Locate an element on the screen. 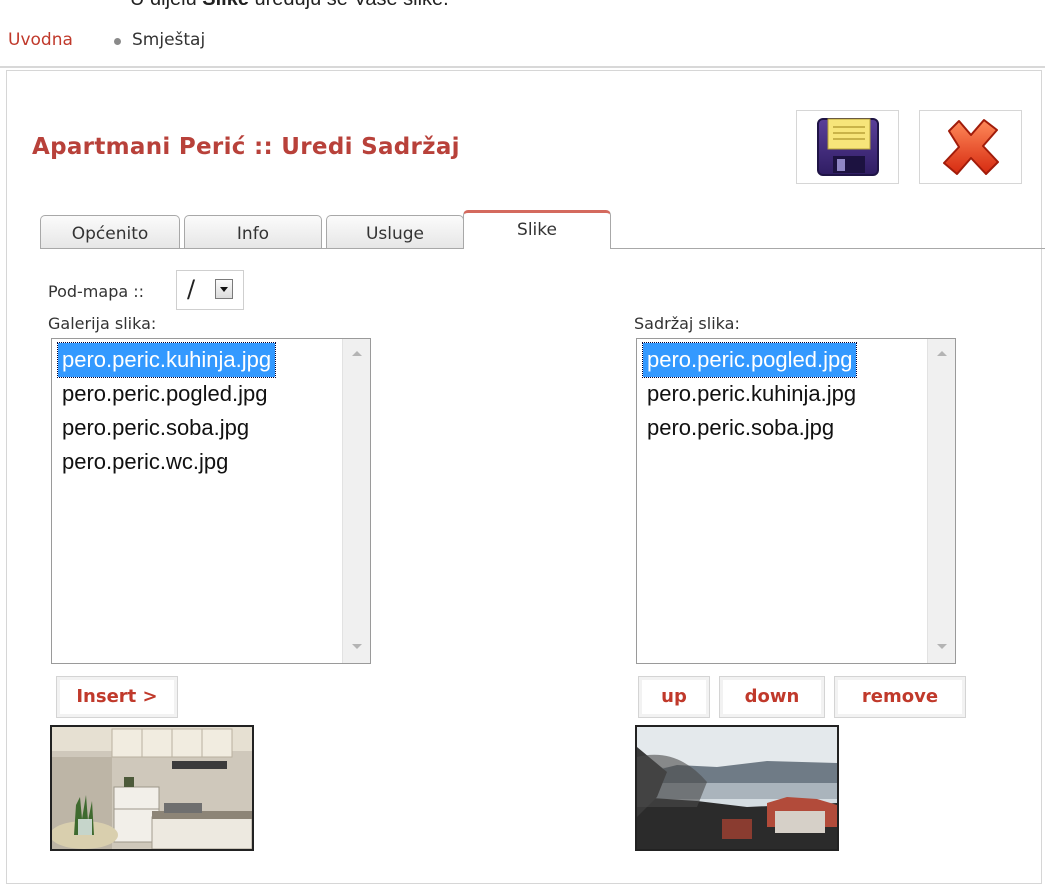  content-list-item: pero.peric.soba.jpg is located at coordinates (740, 428).